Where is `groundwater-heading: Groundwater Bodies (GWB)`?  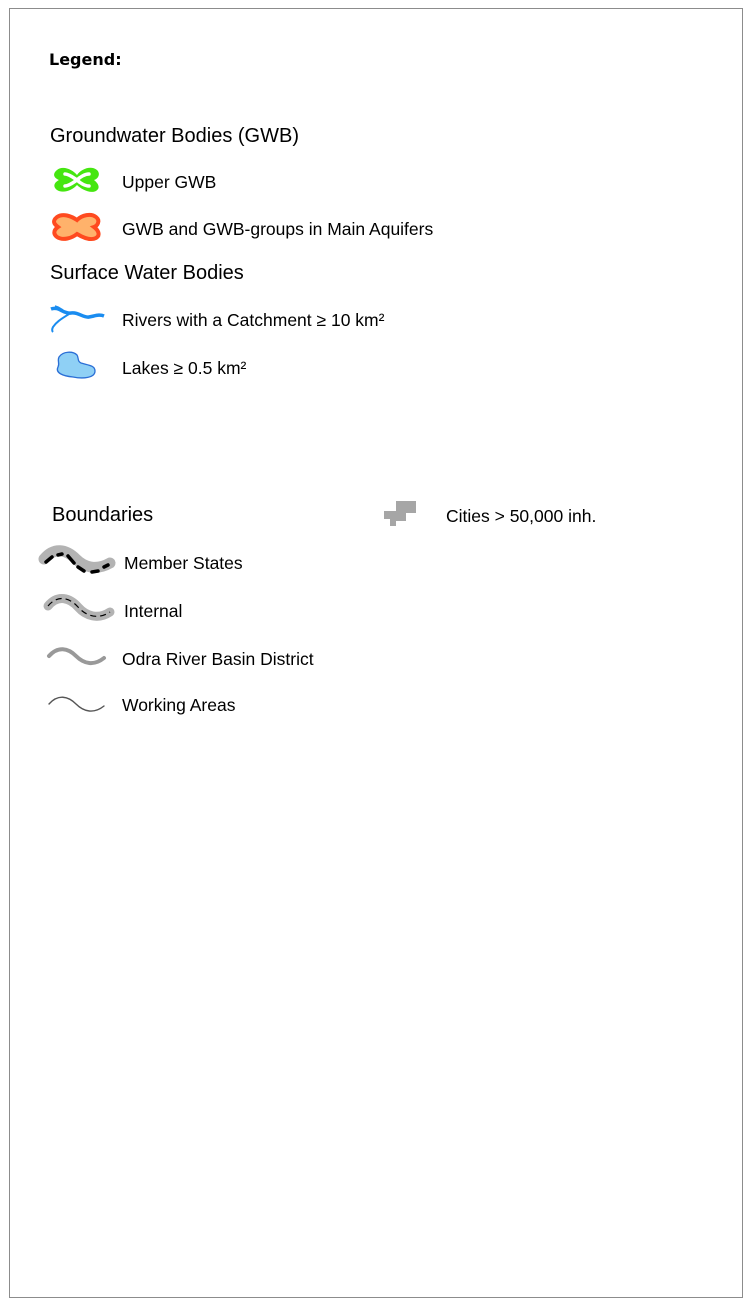 groundwater-heading: Groundwater Bodies (GWB) is located at coordinates (174, 136).